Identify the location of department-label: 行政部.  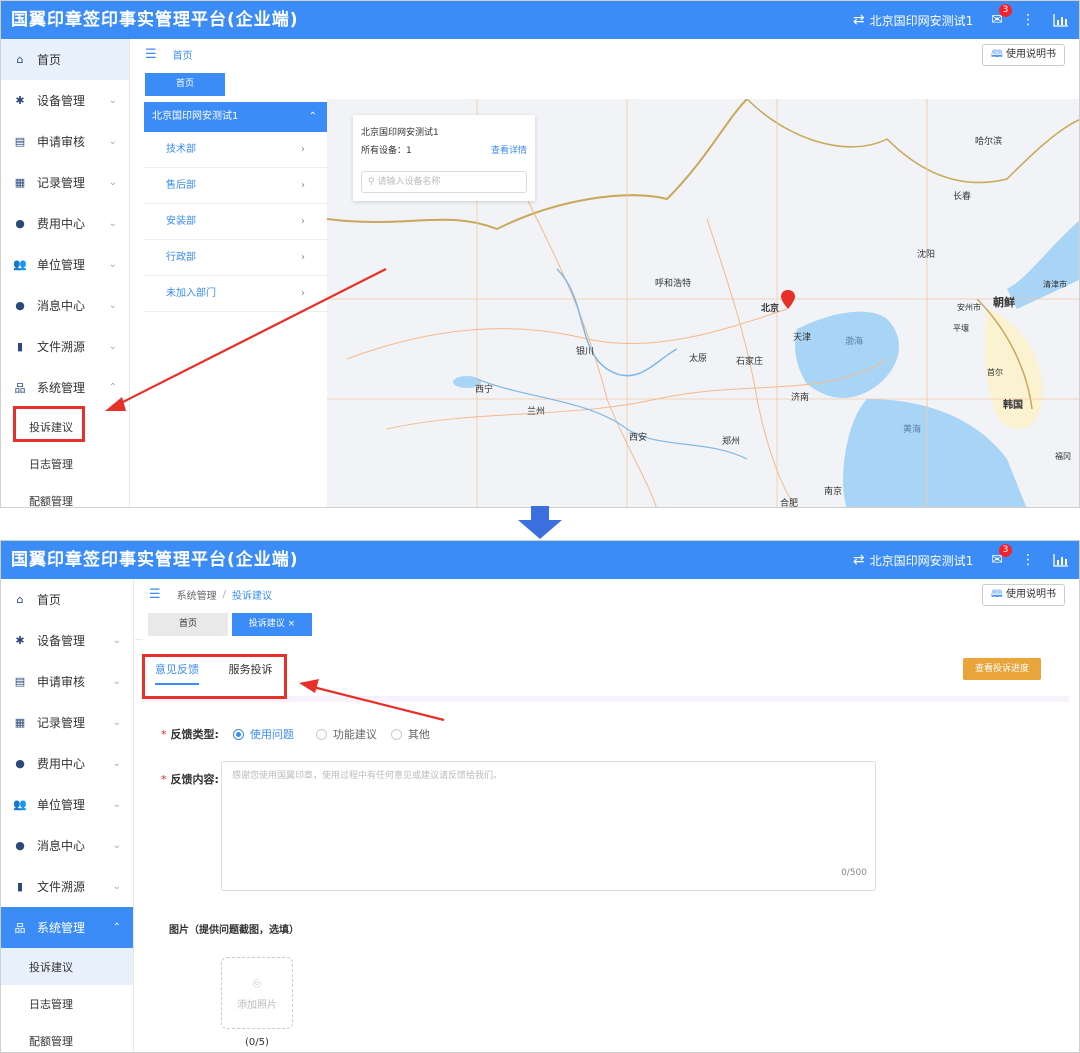
(181, 257).